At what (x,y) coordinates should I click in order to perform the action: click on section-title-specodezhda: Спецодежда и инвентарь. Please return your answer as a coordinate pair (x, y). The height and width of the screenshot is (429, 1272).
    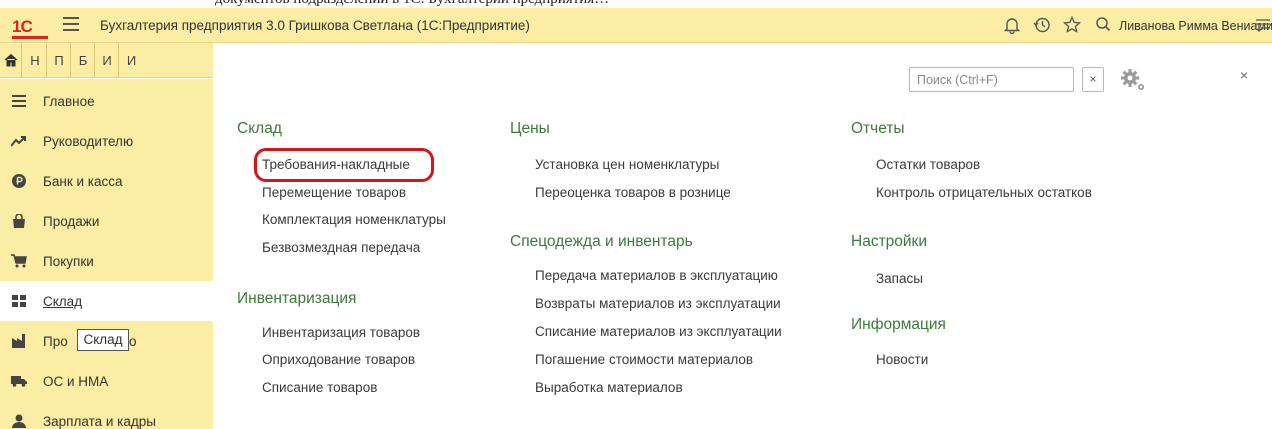
    Looking at the image, I should click on (601, 241).